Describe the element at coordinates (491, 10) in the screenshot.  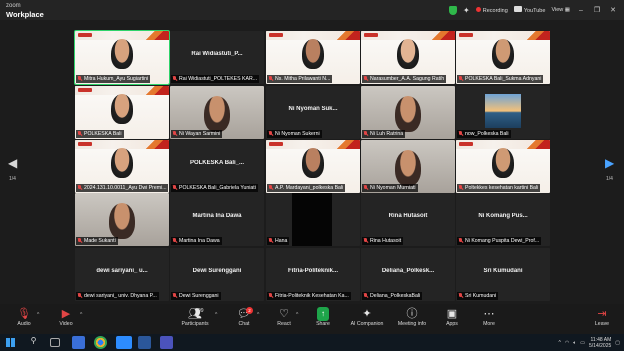
I see `recording-indicator: Recording` at that location.